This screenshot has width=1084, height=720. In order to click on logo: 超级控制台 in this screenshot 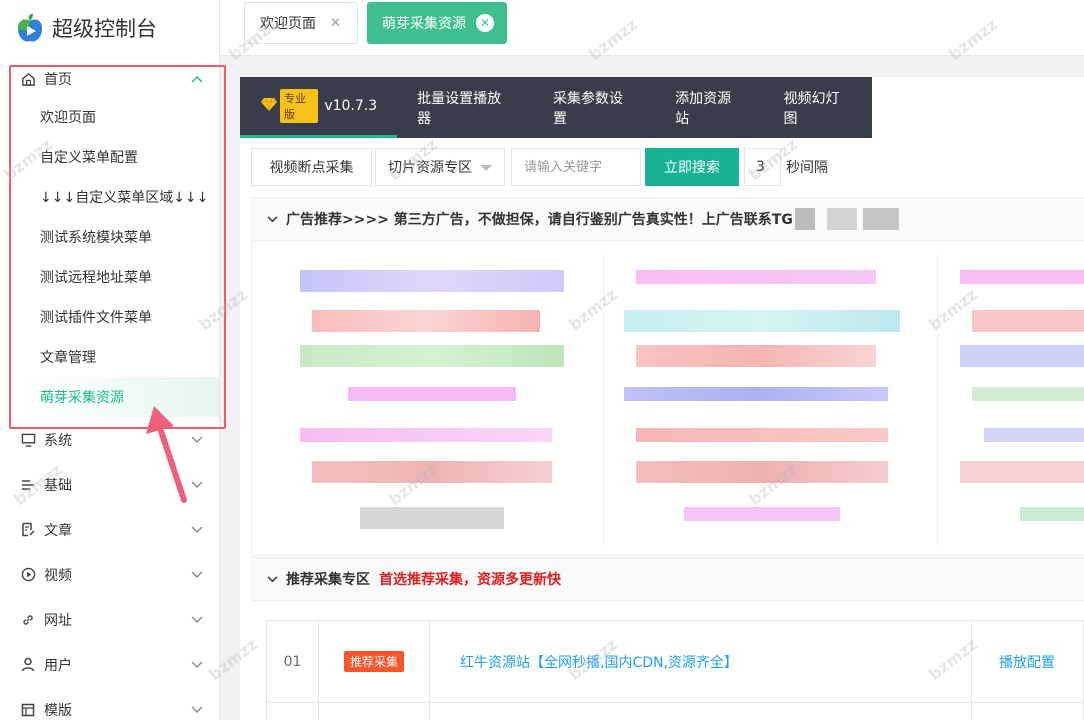, I will do `click(109, 28)`.